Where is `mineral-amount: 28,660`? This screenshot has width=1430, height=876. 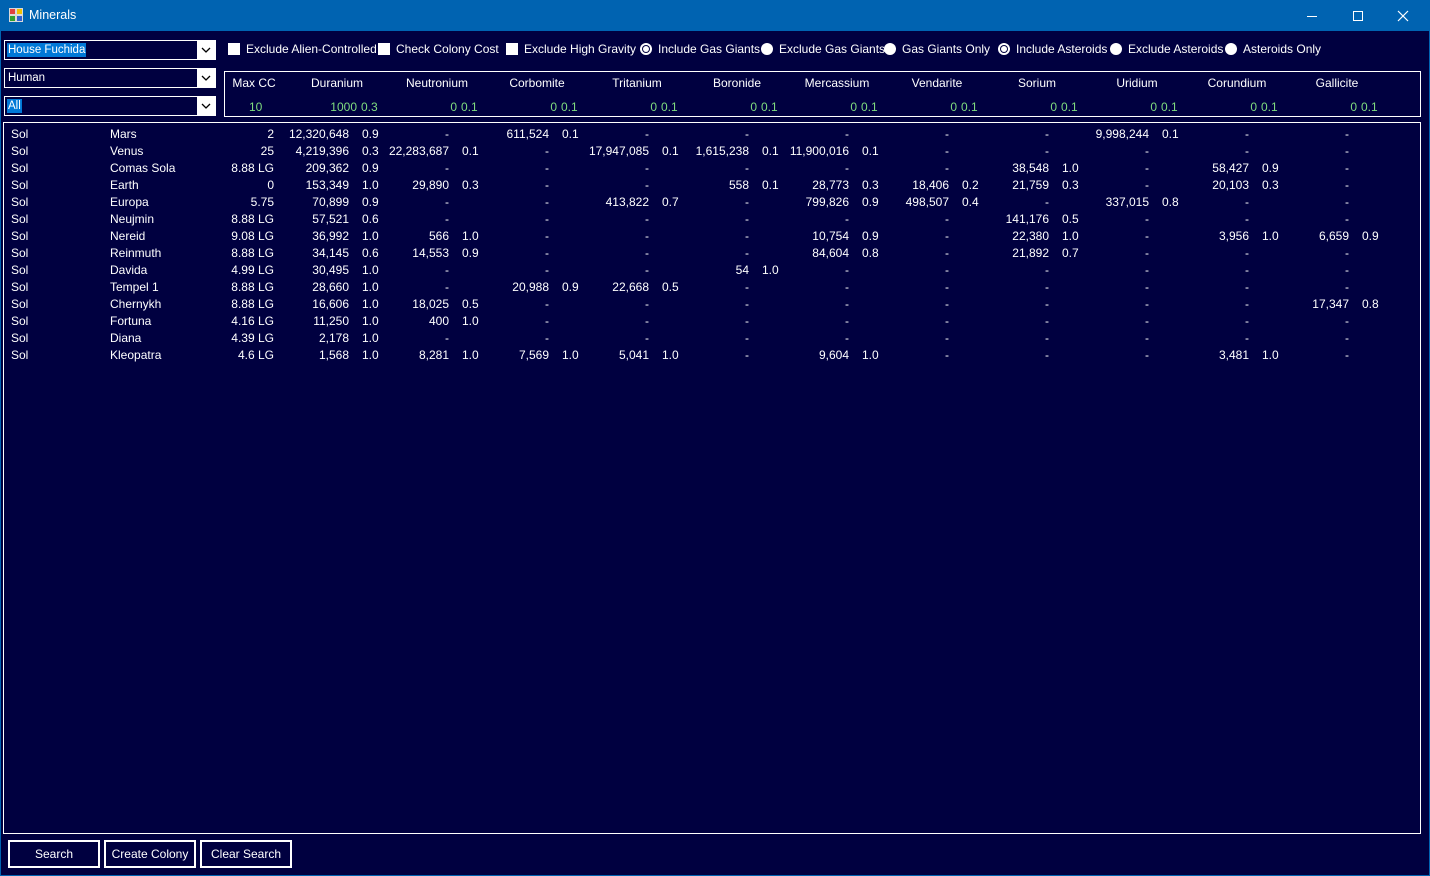 mineral-amount: 28,660 is located at coordinates (330, 287).